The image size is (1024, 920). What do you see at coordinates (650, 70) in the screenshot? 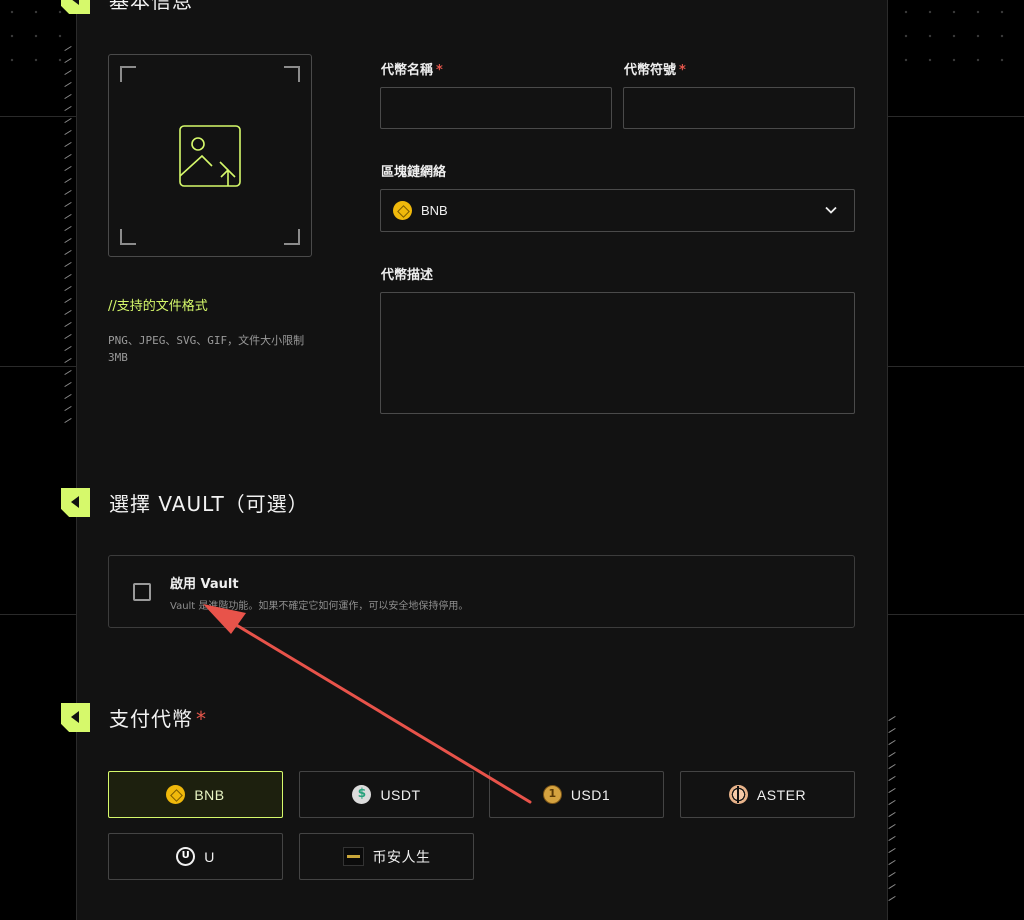
I see `token-symbol-label-text: 代幣符號` at bounding box center [650, 70].